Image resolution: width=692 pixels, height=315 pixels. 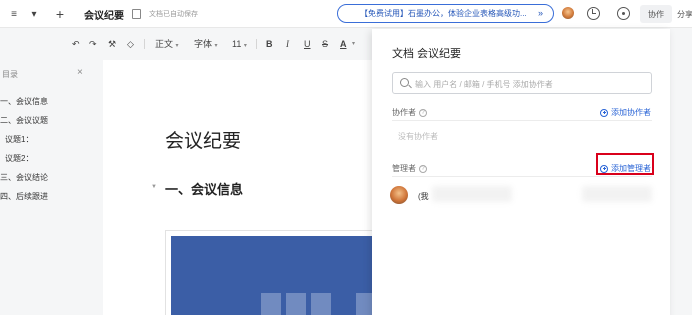 I want to click on new-doc-button: +, so click(x=60, y=14).